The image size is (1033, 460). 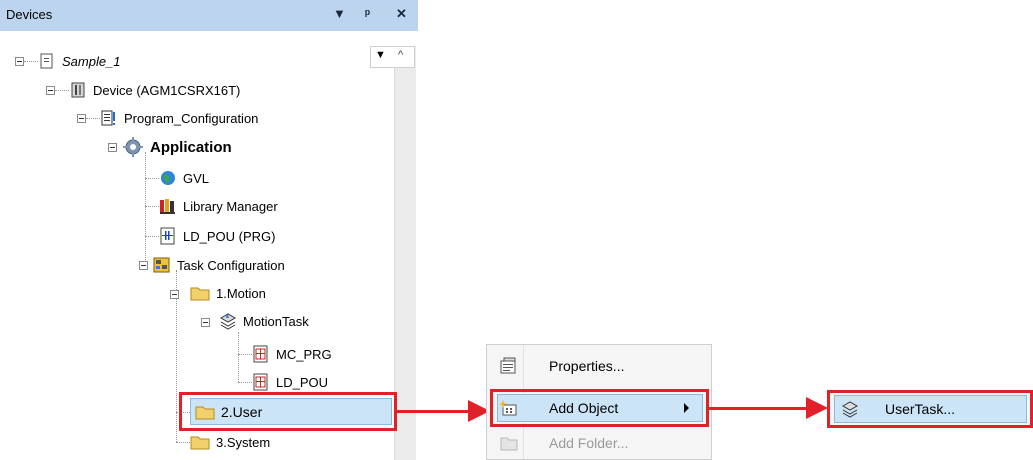 I want to click on tree-item-device: Device (AGM1CSRX16T), so click(x=154, y=90).